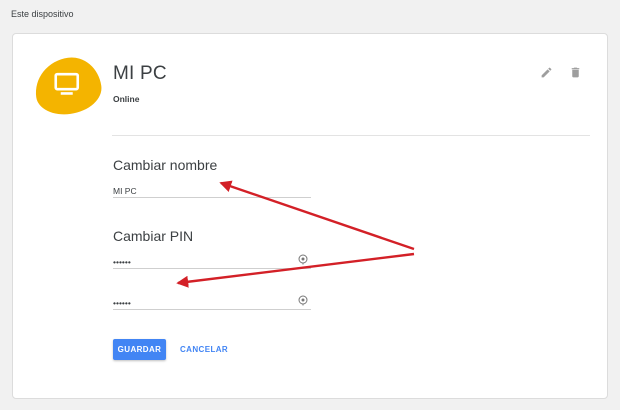  What do you see at coordinates (351, 135) in the screenshot?
I see `divider` at bounding box center [351, 135].